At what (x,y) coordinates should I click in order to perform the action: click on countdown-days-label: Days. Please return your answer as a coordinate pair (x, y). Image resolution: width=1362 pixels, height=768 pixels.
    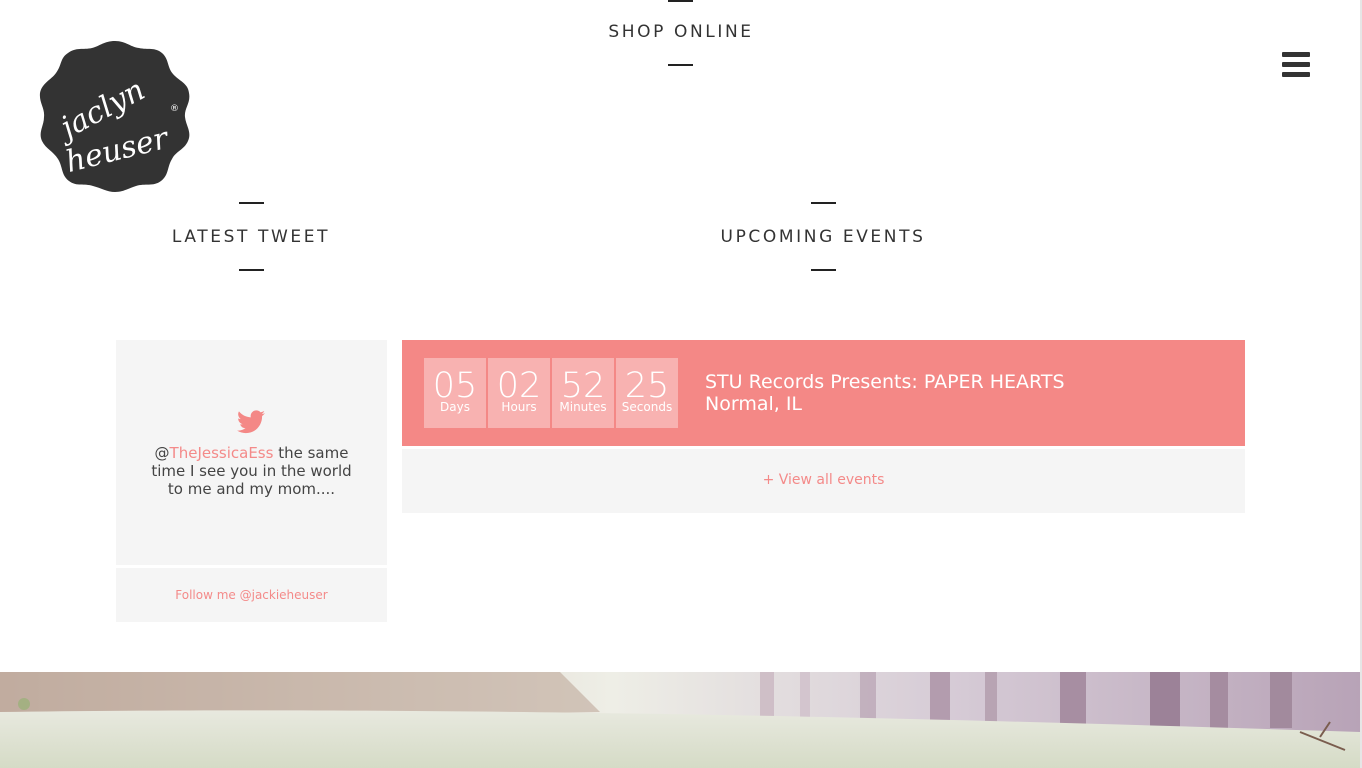
    Looking at the image, I should click on (455, 407).